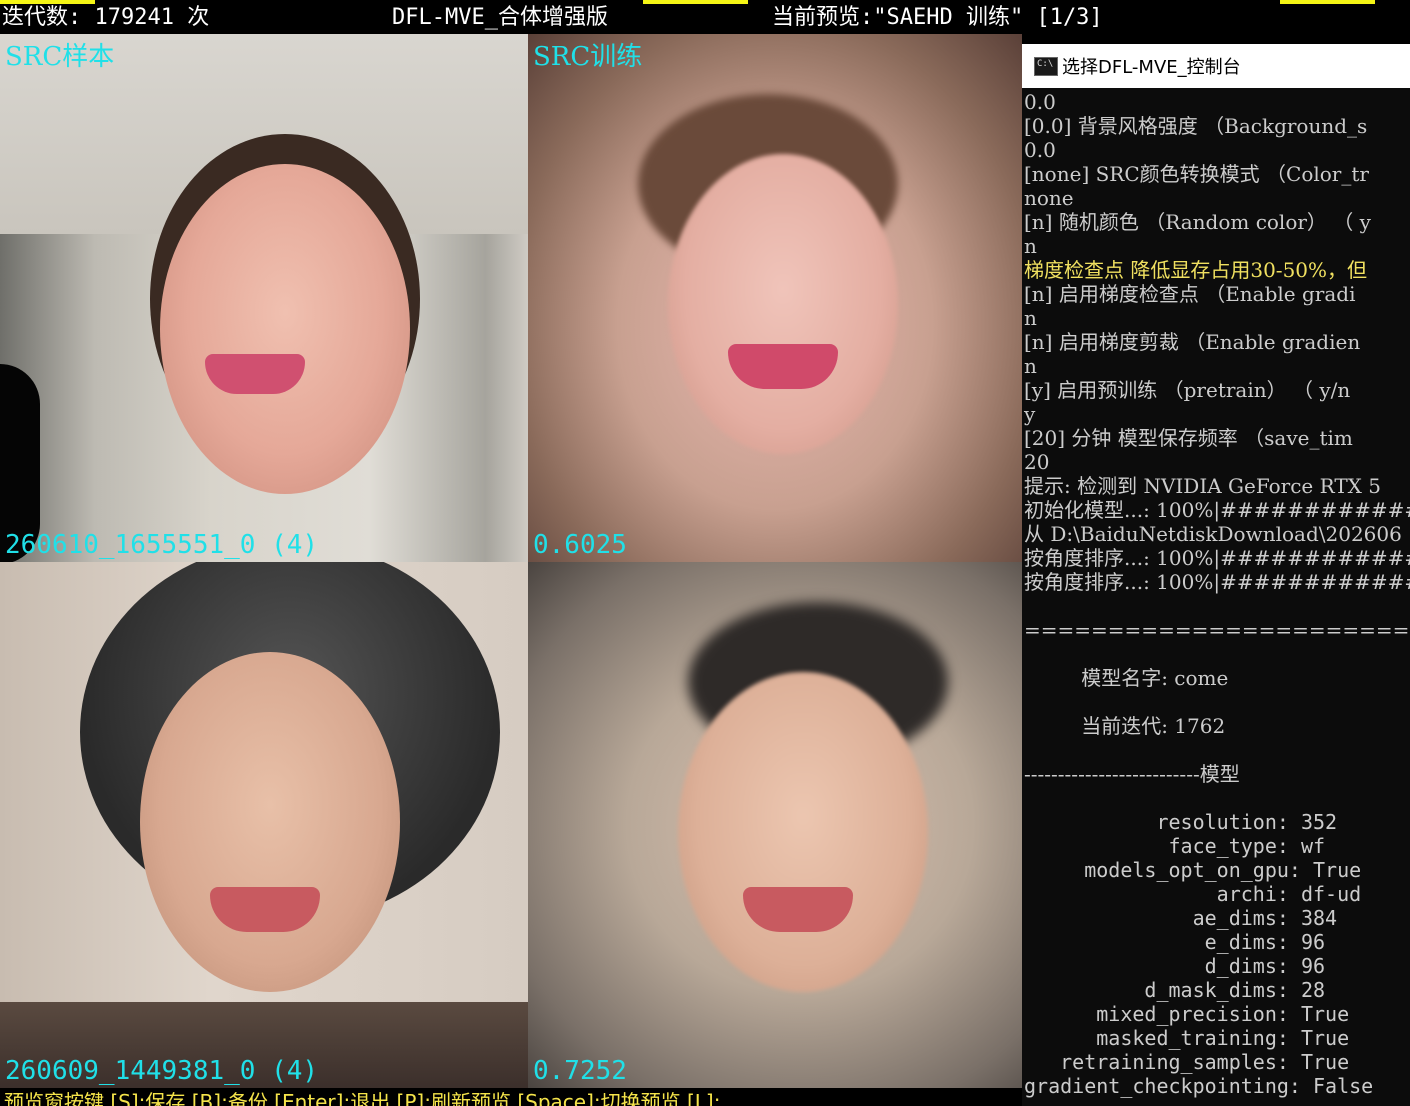 This screenshot has height=1106, width=1410. I want to click on console-title: 选择DFL-MVE_控制台, so click(1151, 67).